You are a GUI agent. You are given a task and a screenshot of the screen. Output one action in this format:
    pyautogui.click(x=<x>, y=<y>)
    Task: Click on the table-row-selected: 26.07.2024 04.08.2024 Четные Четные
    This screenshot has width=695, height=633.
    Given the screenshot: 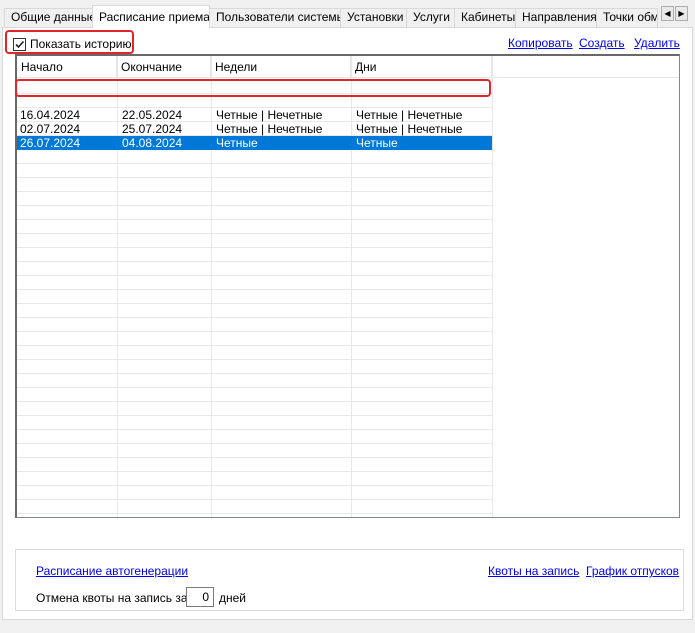 What is the action you would take?
    pyautogui.click(x=254, y=143)
    